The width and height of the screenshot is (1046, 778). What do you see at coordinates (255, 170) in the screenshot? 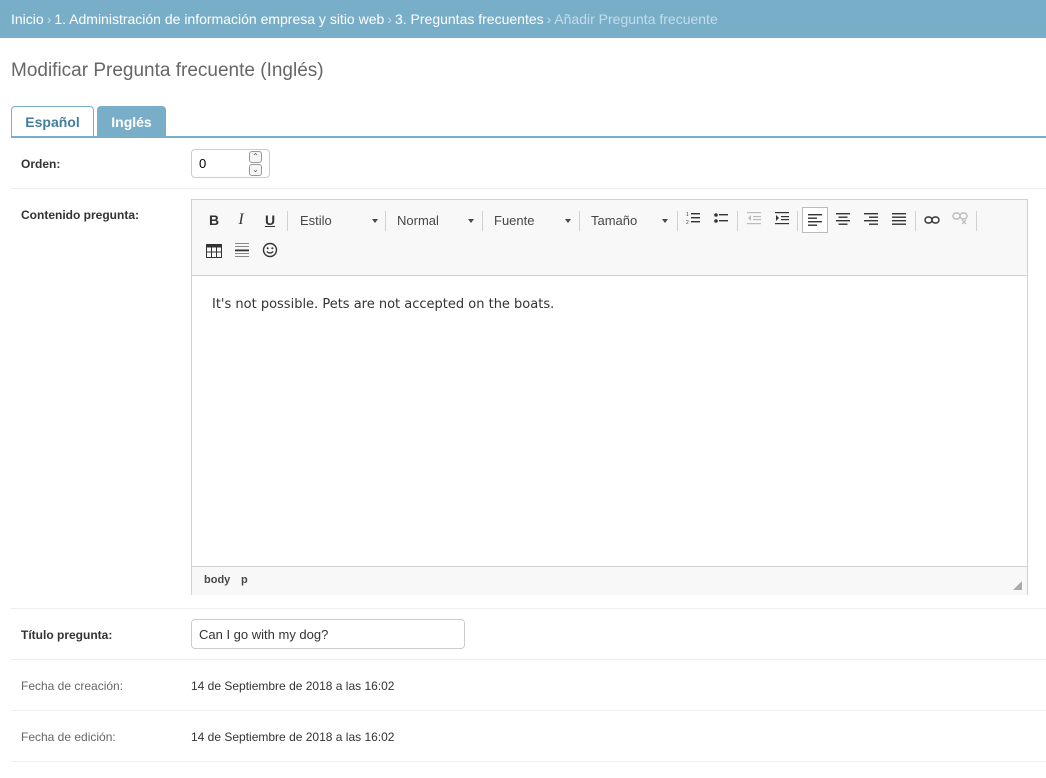
I see `chevron-down-icon: ⌄` at bounding box center [255, 170].